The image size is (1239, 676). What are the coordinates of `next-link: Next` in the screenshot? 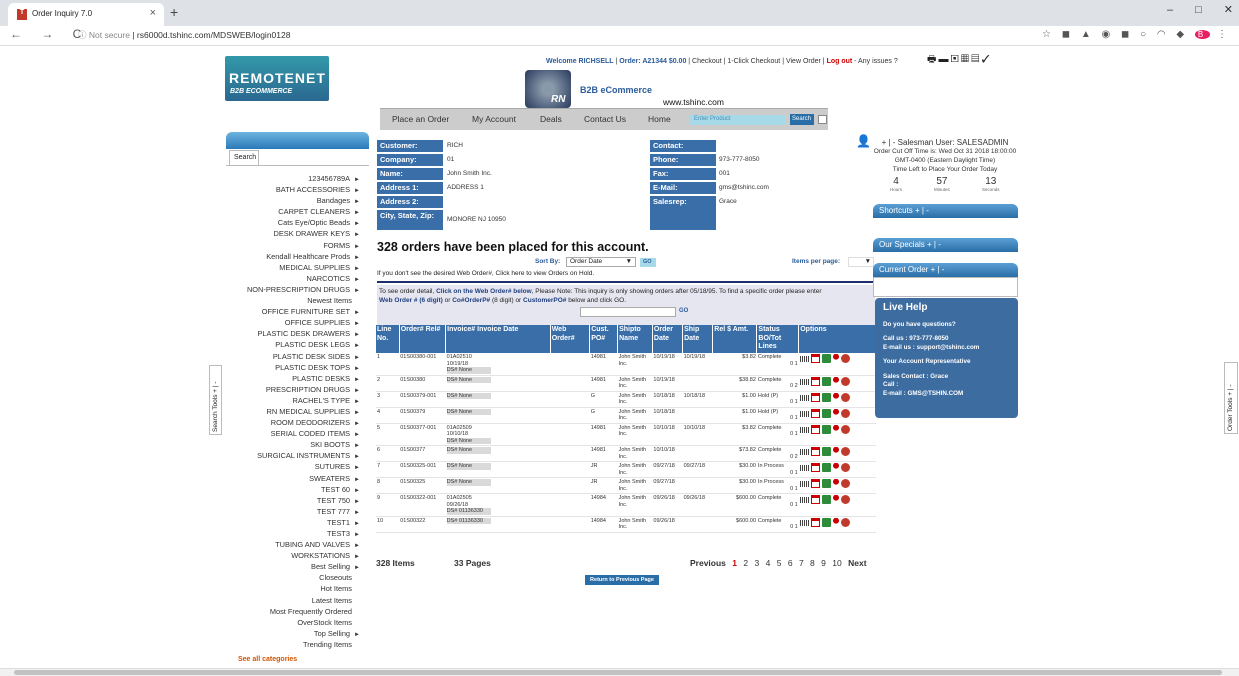 It's located at (857, 563).